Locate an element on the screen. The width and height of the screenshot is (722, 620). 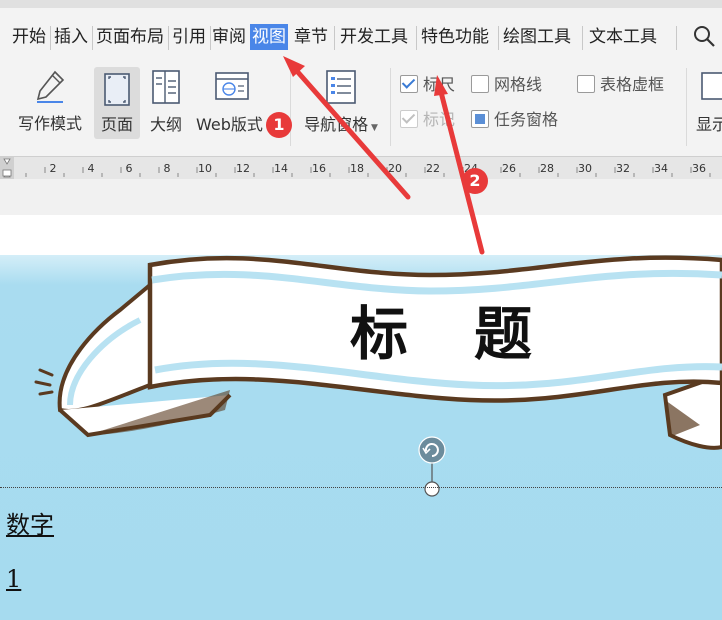
checkbox-checked is located at coordinates (409, 84).